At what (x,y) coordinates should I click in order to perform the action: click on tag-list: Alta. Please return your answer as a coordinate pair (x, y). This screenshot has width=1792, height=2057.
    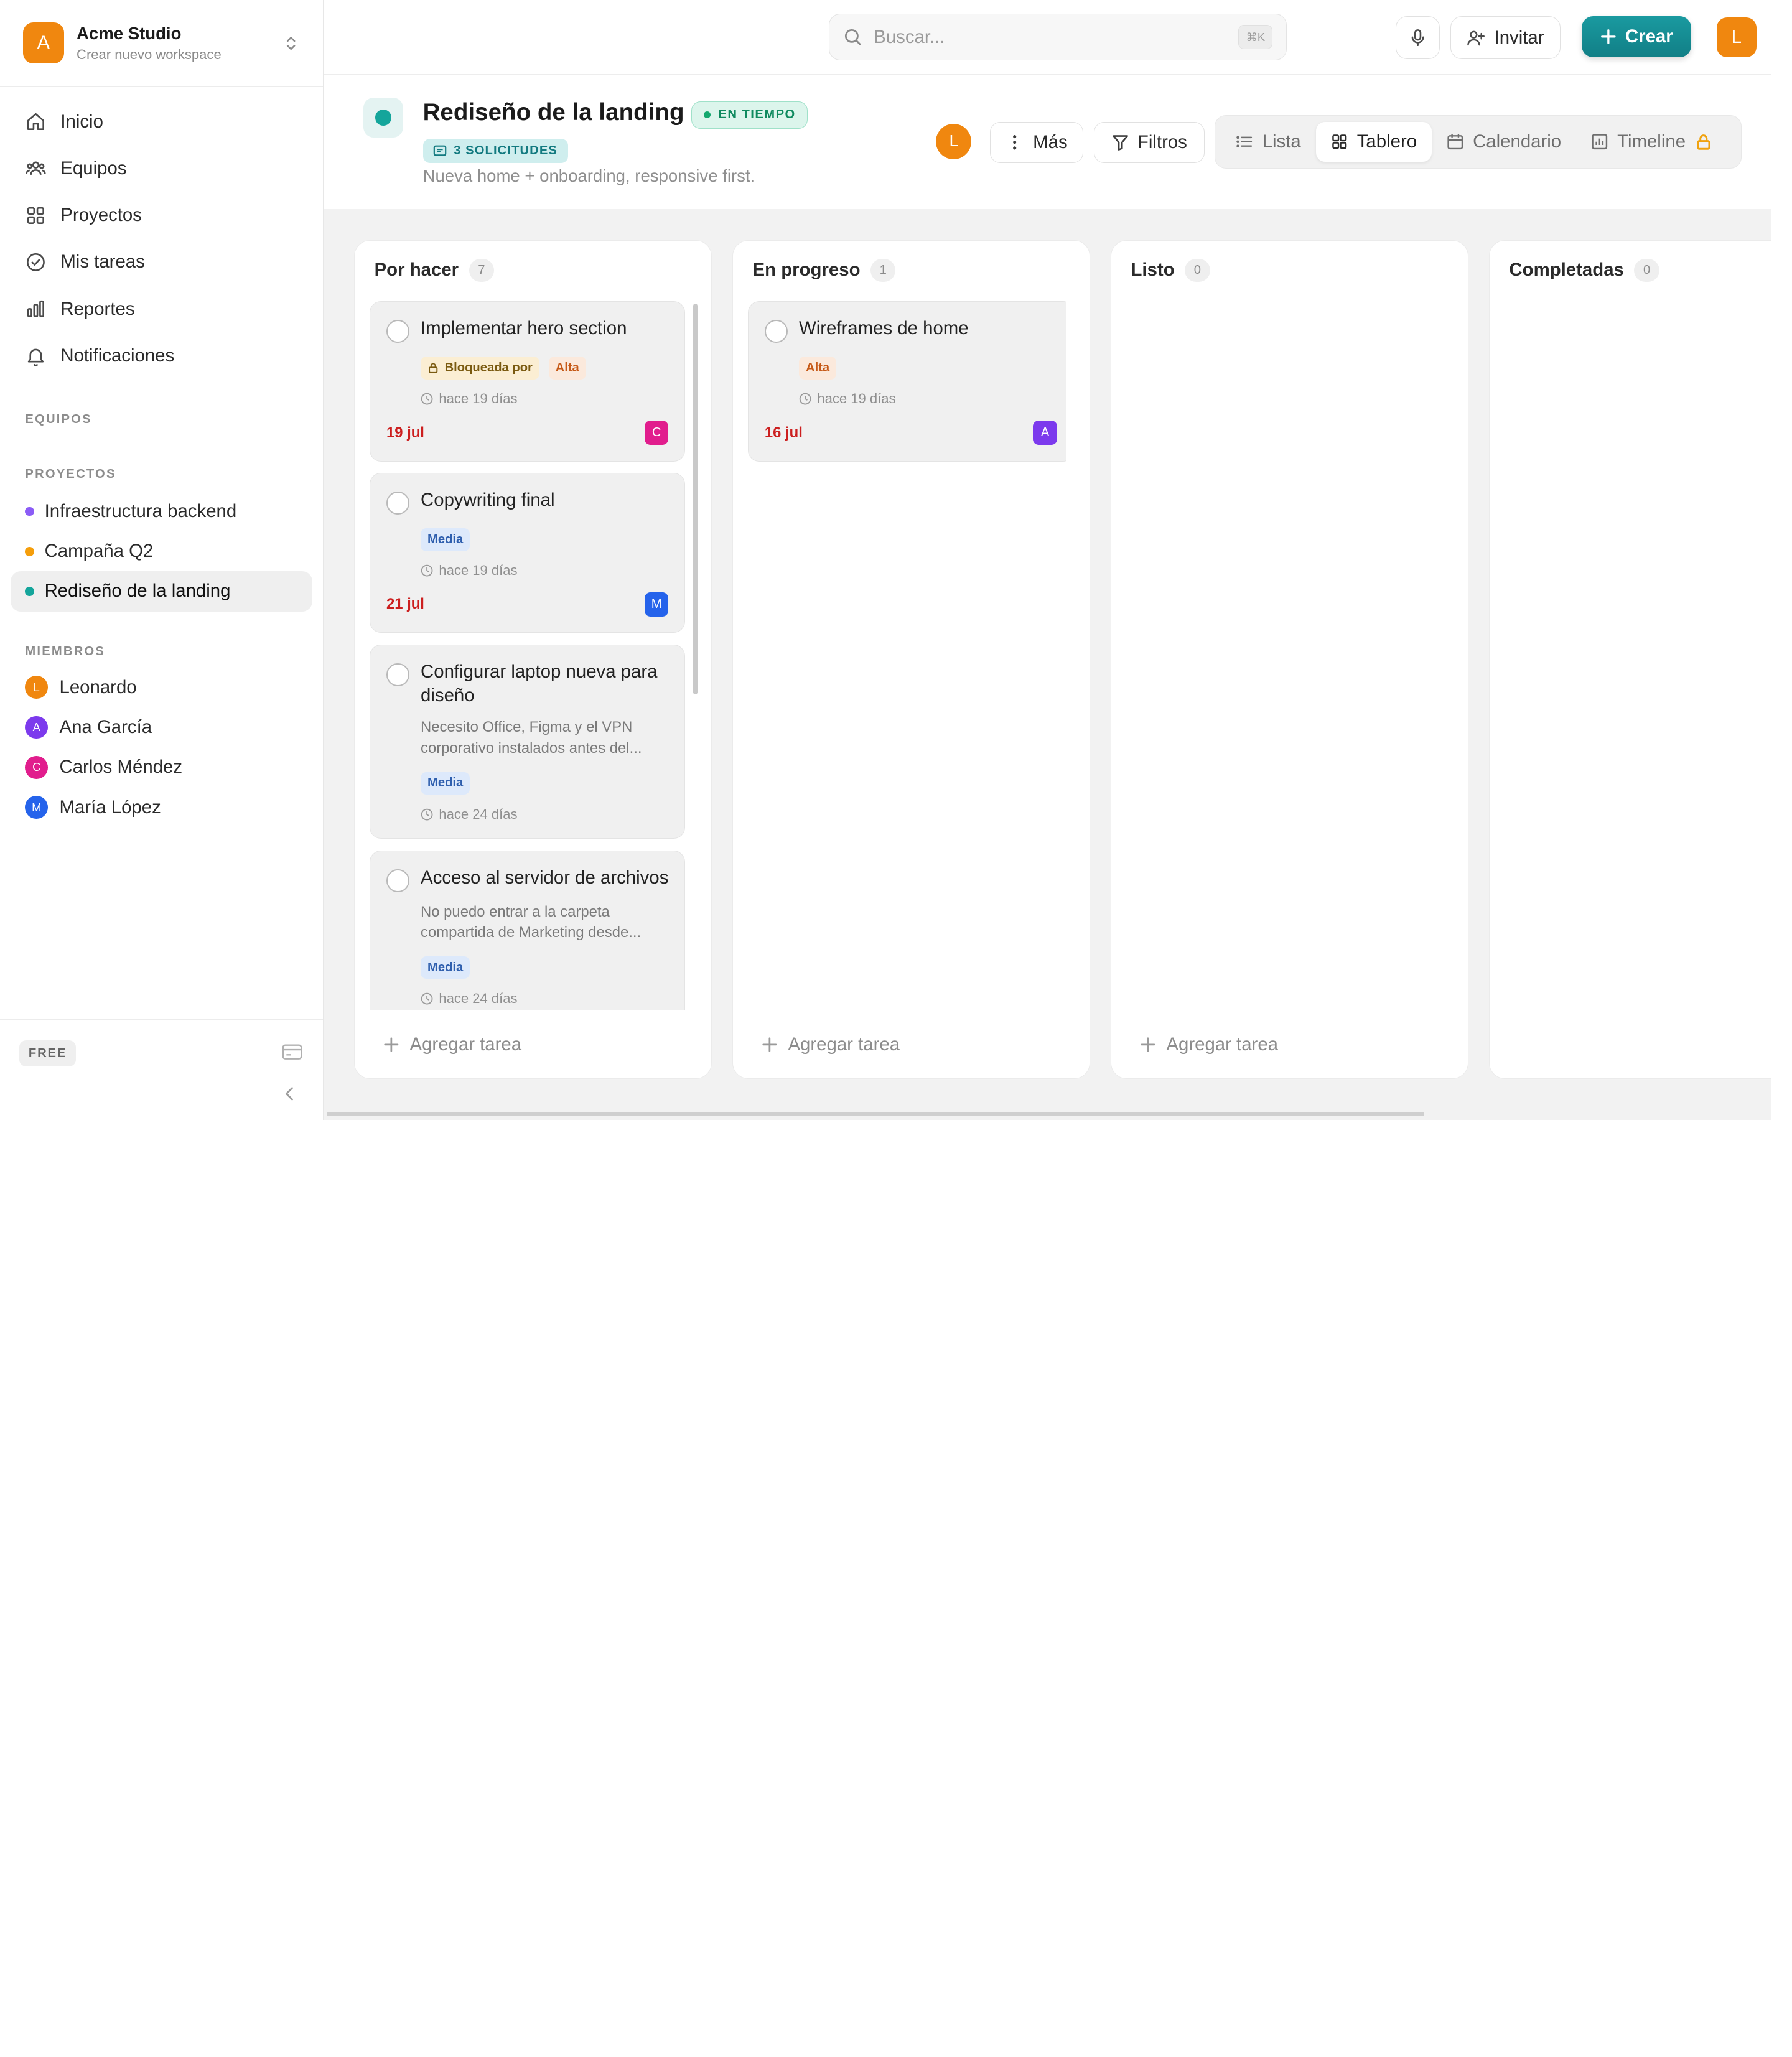
    Looking at the image, I should click on (927, 368).